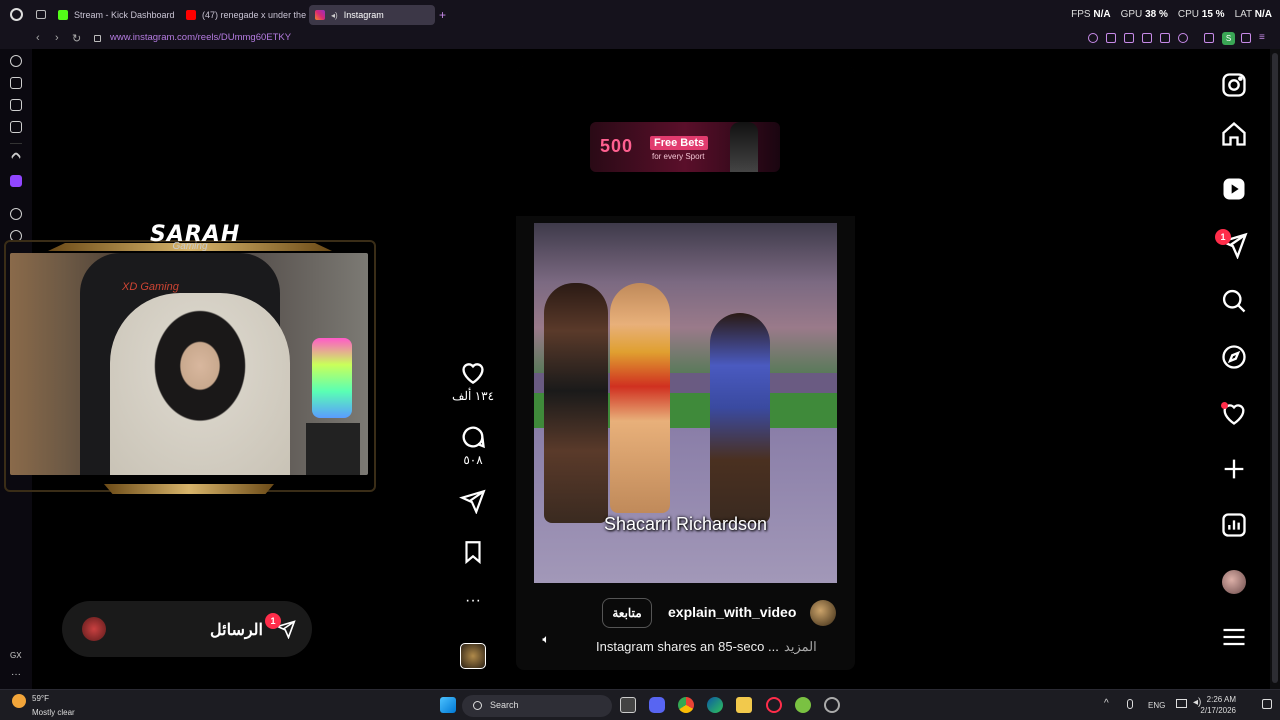 This screenshot has height=720, width=1280. Describe the element at coordinates (16, 105) in the screenshot. I see `crypto-wallet-icon` at that location.